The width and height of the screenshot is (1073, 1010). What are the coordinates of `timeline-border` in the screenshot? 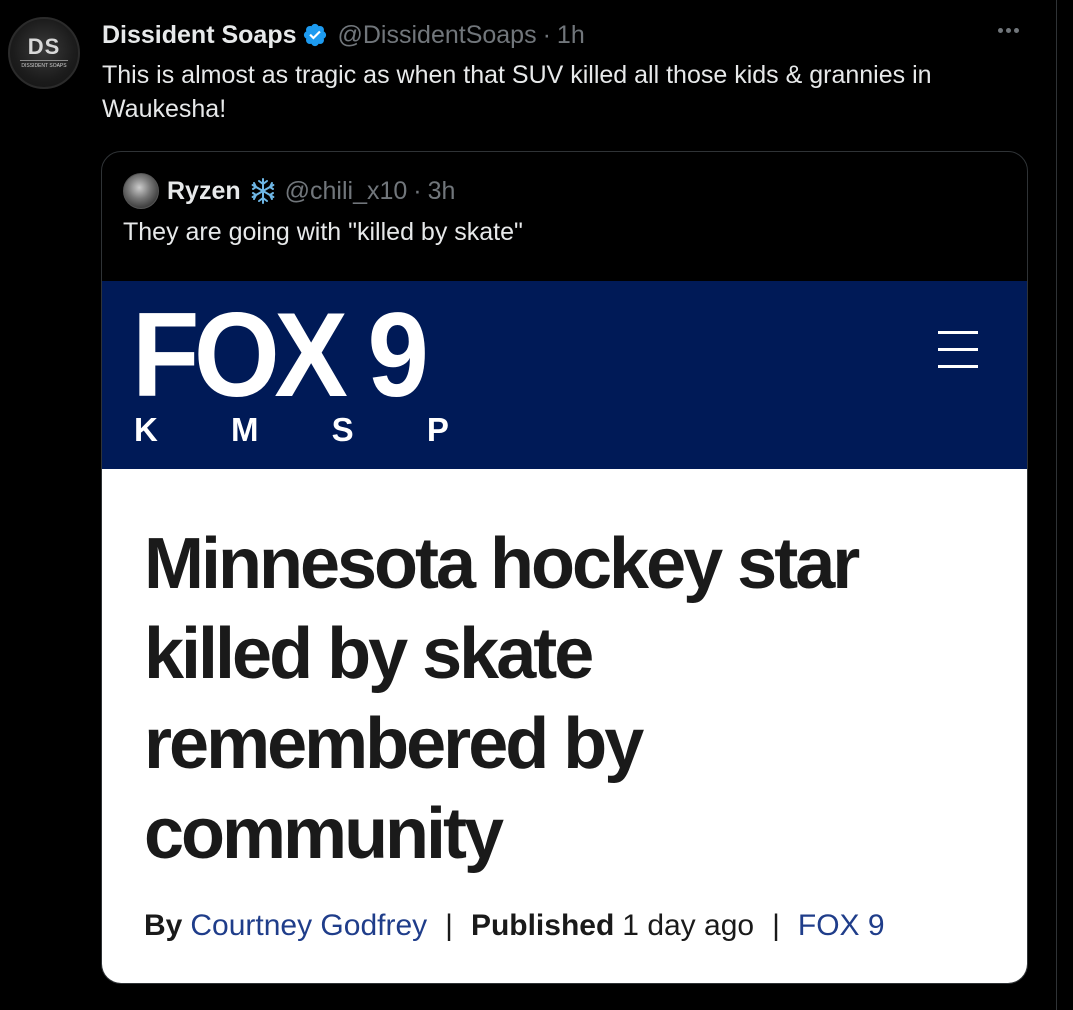 It's located at (1056, 505).